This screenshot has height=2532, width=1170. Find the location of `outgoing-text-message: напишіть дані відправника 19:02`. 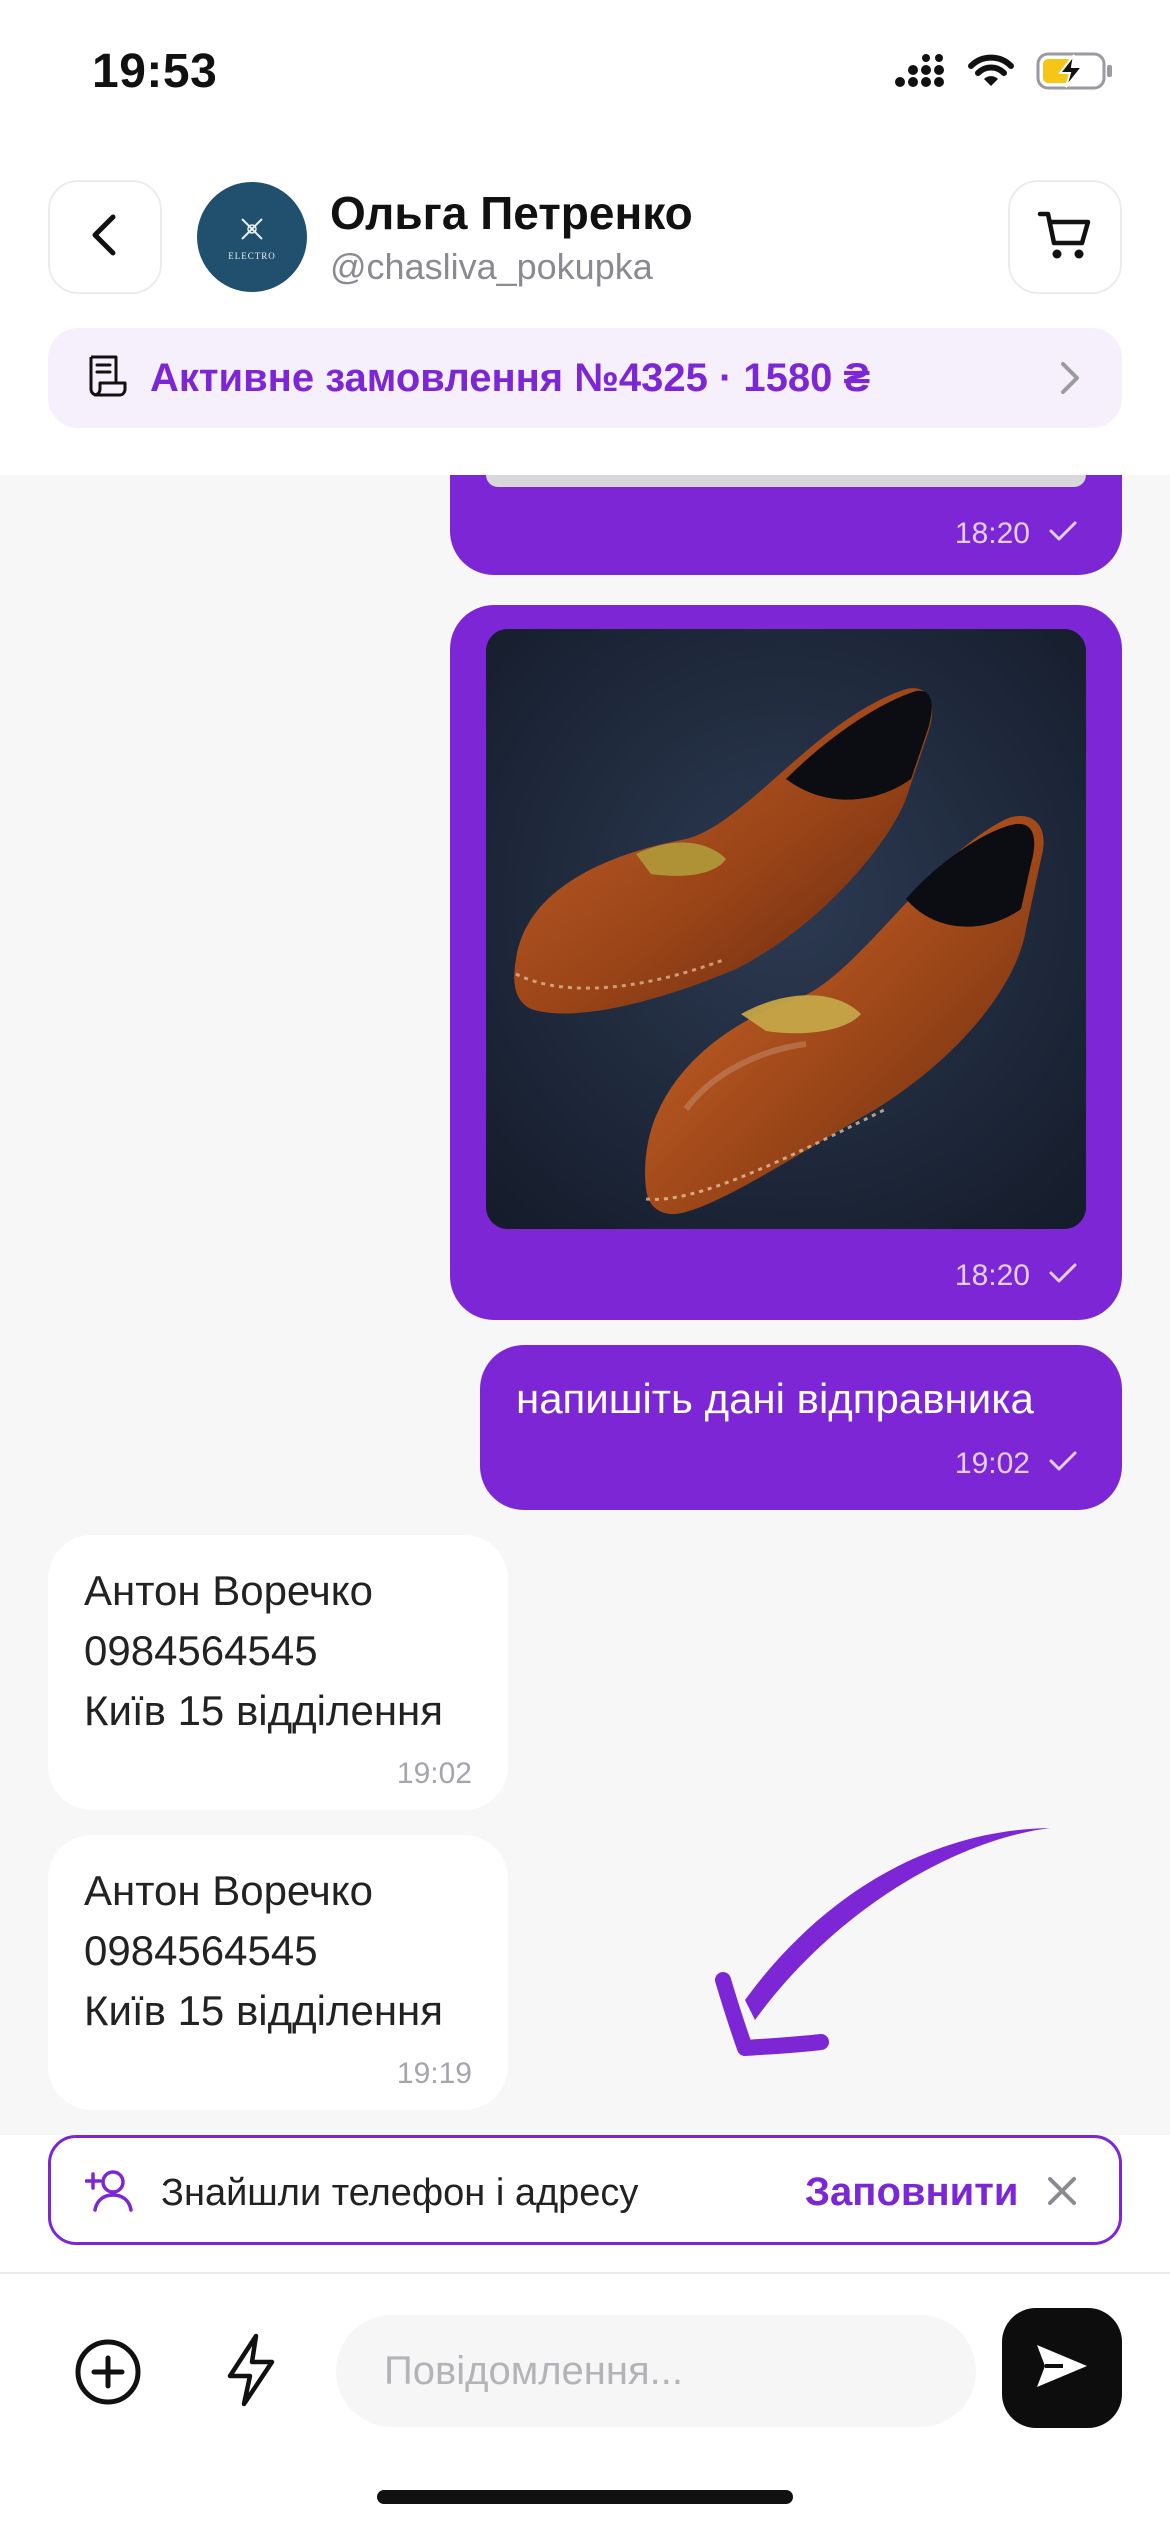

outgoing-text-message: напишіть дані відправника 19:02 is located at coordinates (801, 1427).